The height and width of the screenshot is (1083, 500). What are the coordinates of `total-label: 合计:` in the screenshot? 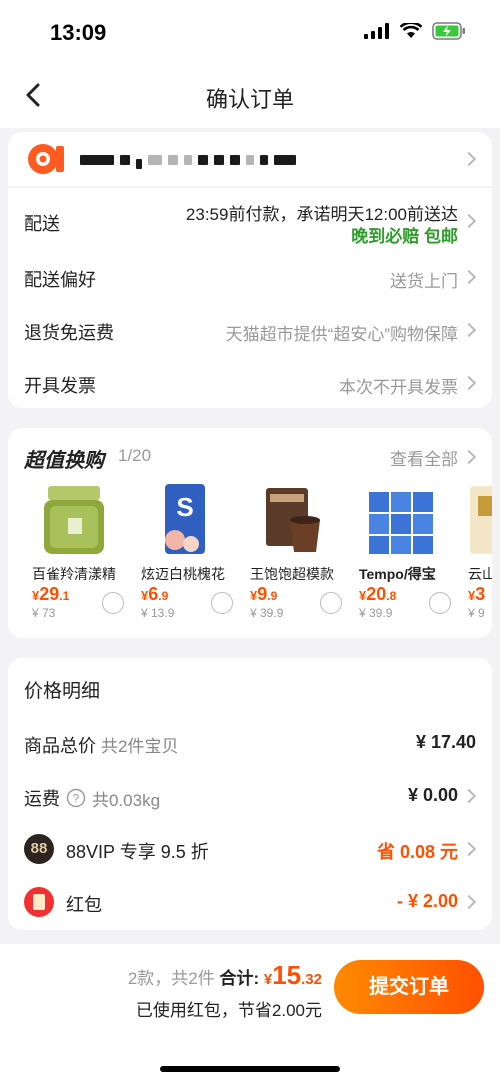 It's located at (239, 978).